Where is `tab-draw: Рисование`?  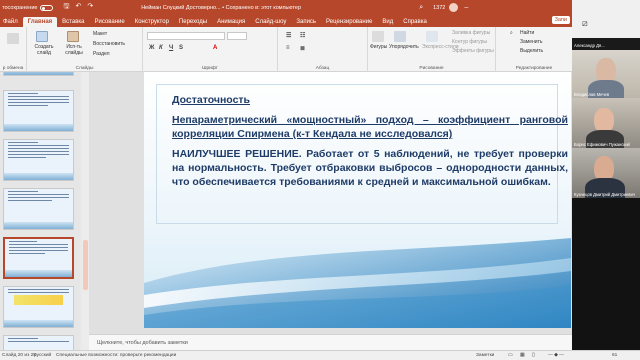 tab-draw: Рисование is located at coordinates (109, 23).